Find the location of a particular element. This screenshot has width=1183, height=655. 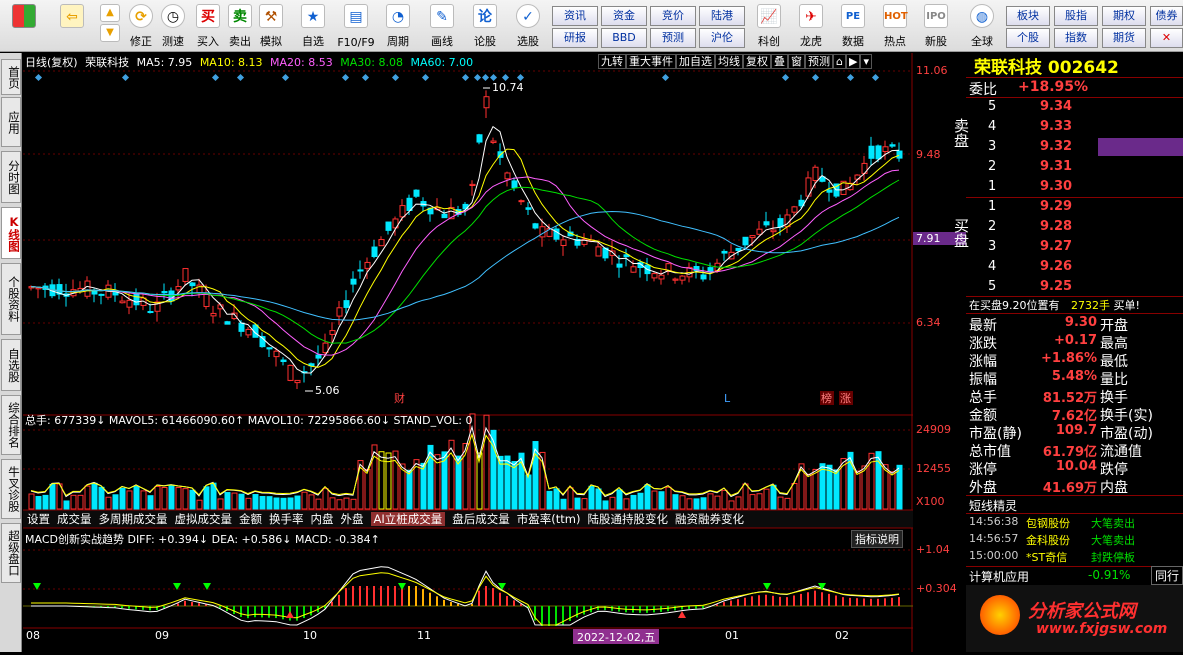

sector-button: 板块 is located at coordinates (1028, 16).